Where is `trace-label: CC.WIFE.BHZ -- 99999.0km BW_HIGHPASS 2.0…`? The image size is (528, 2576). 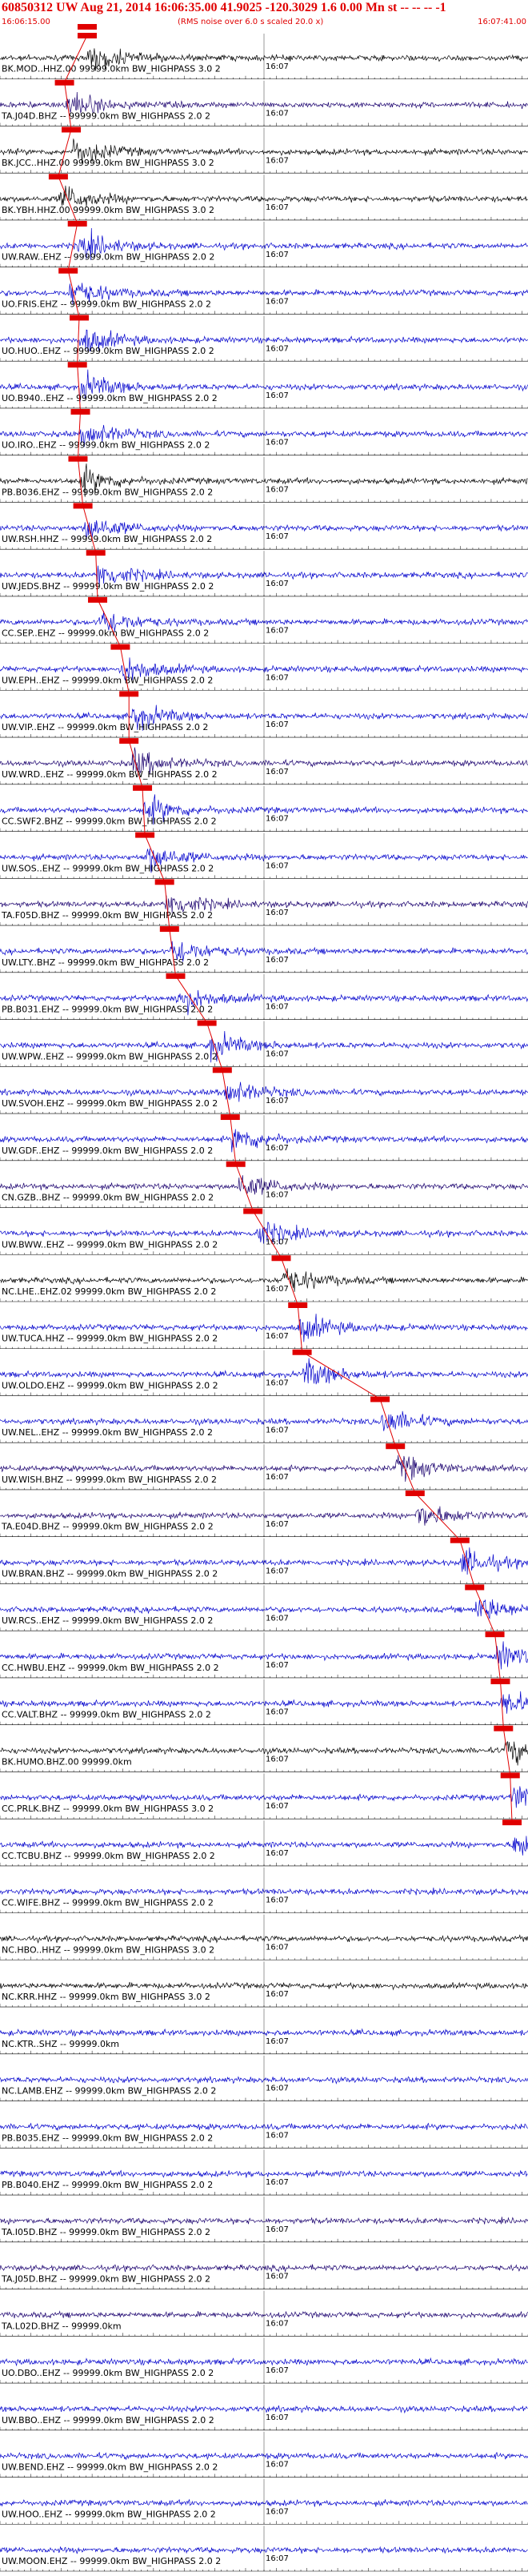
trace-label: CC.WIFE.BHZ -- 99999.0km BW_HIGHPASS 2.0… is located at coordinates (108, 1903).